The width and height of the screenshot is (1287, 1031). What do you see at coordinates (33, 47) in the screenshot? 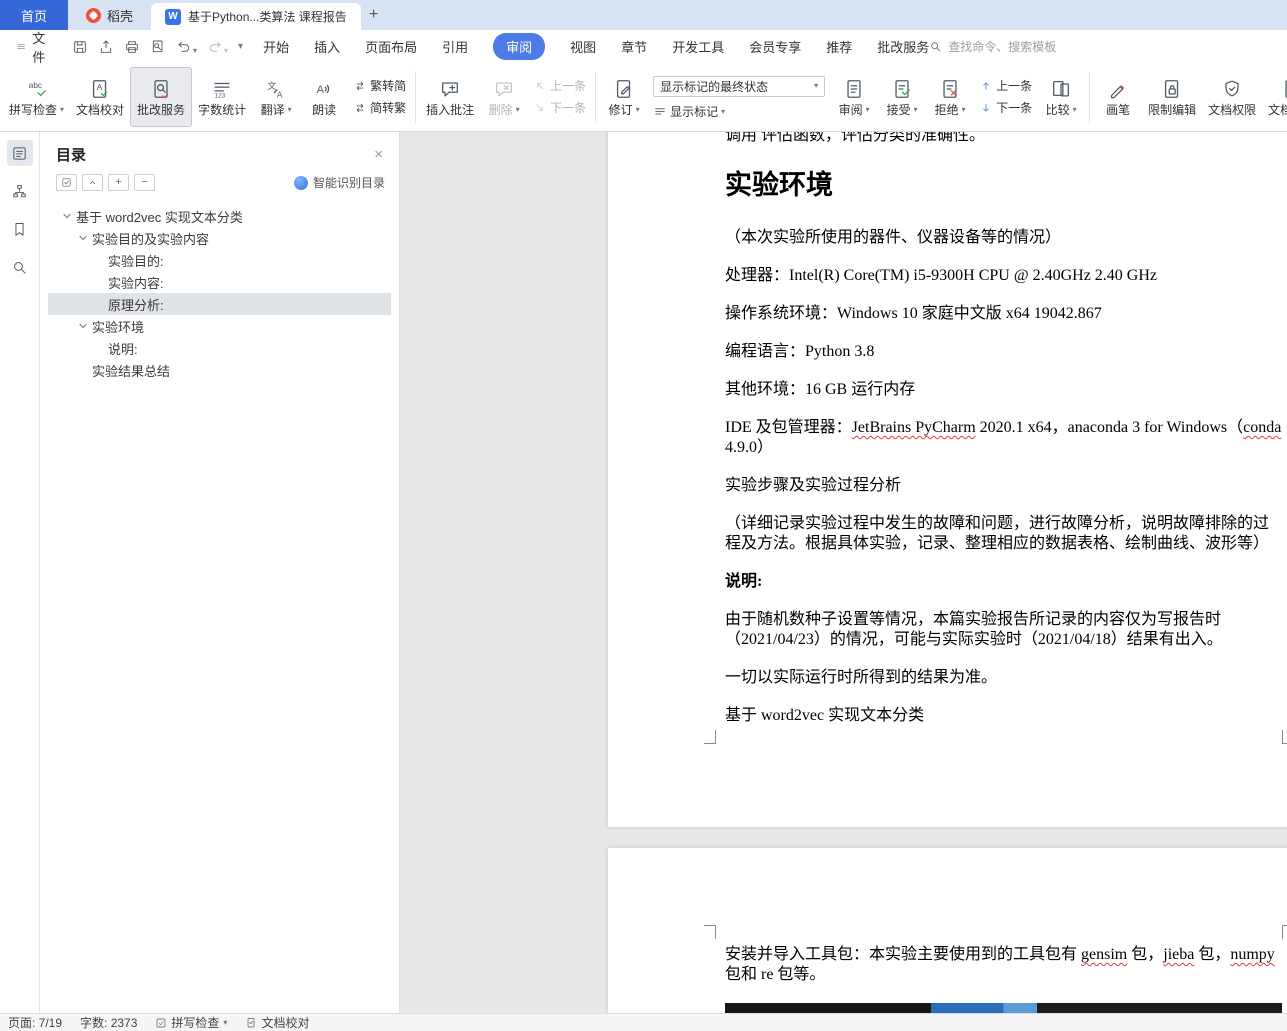
I see `file-menu-button: 文件` at bounding box center [33, 47].